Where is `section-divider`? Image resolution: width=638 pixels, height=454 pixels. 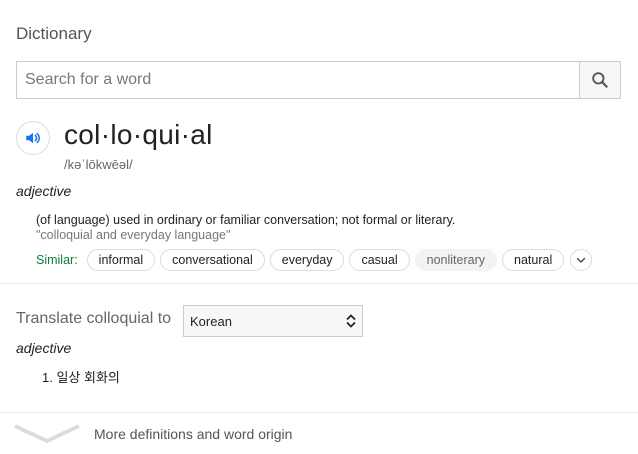 section-divider is located at coordinates (319, 283).